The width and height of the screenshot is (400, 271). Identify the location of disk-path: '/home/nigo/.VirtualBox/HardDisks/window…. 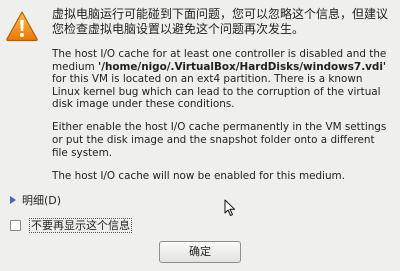
(242, 66).